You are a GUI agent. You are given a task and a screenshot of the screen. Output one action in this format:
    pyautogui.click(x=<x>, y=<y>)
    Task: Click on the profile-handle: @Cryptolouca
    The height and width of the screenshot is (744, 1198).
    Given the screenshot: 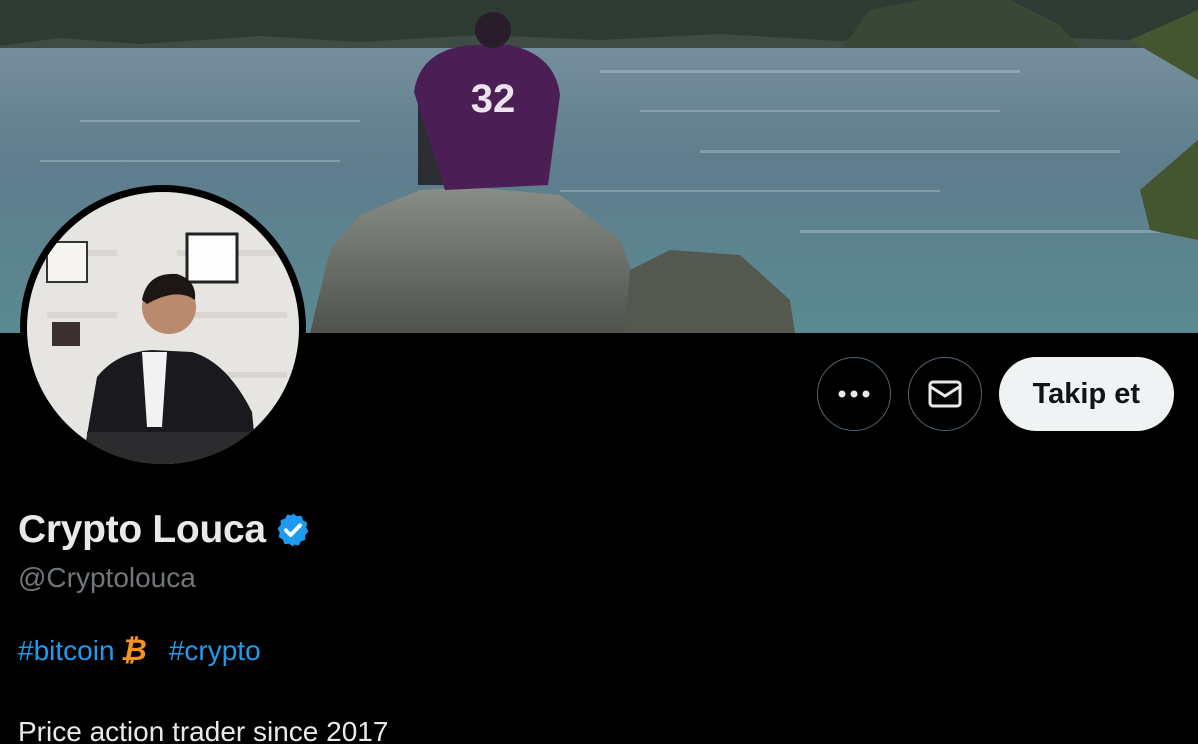 What is the action you would take?
    pyautogui.click(x=107, y=577)
    